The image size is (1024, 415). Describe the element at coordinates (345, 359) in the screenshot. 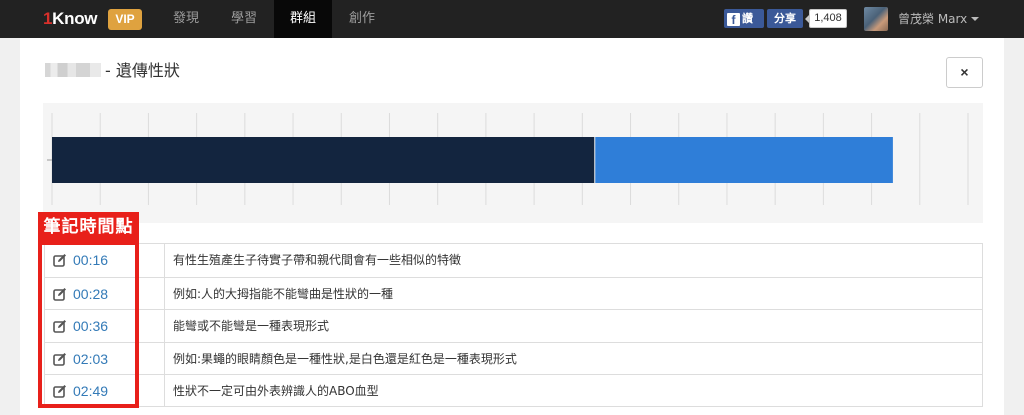

I see `note-text: 例如:果蠅的眼睛顏色是一種性狀,是白色還是紅色是一種表現形式` at that location.